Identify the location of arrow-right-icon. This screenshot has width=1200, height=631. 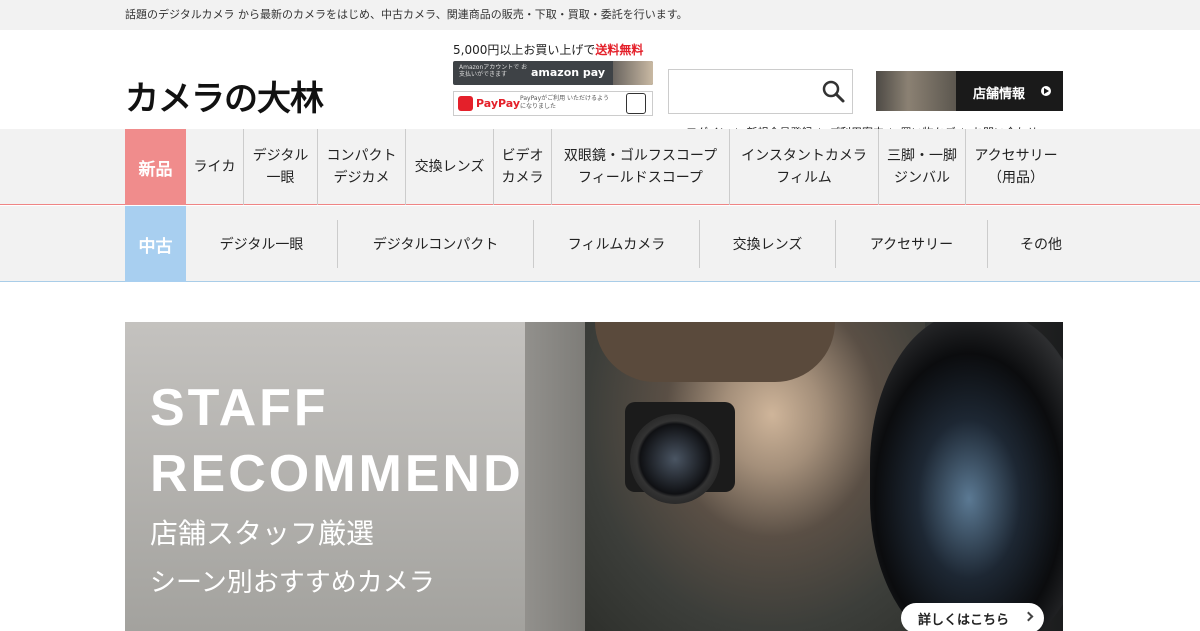
(1046, 91).